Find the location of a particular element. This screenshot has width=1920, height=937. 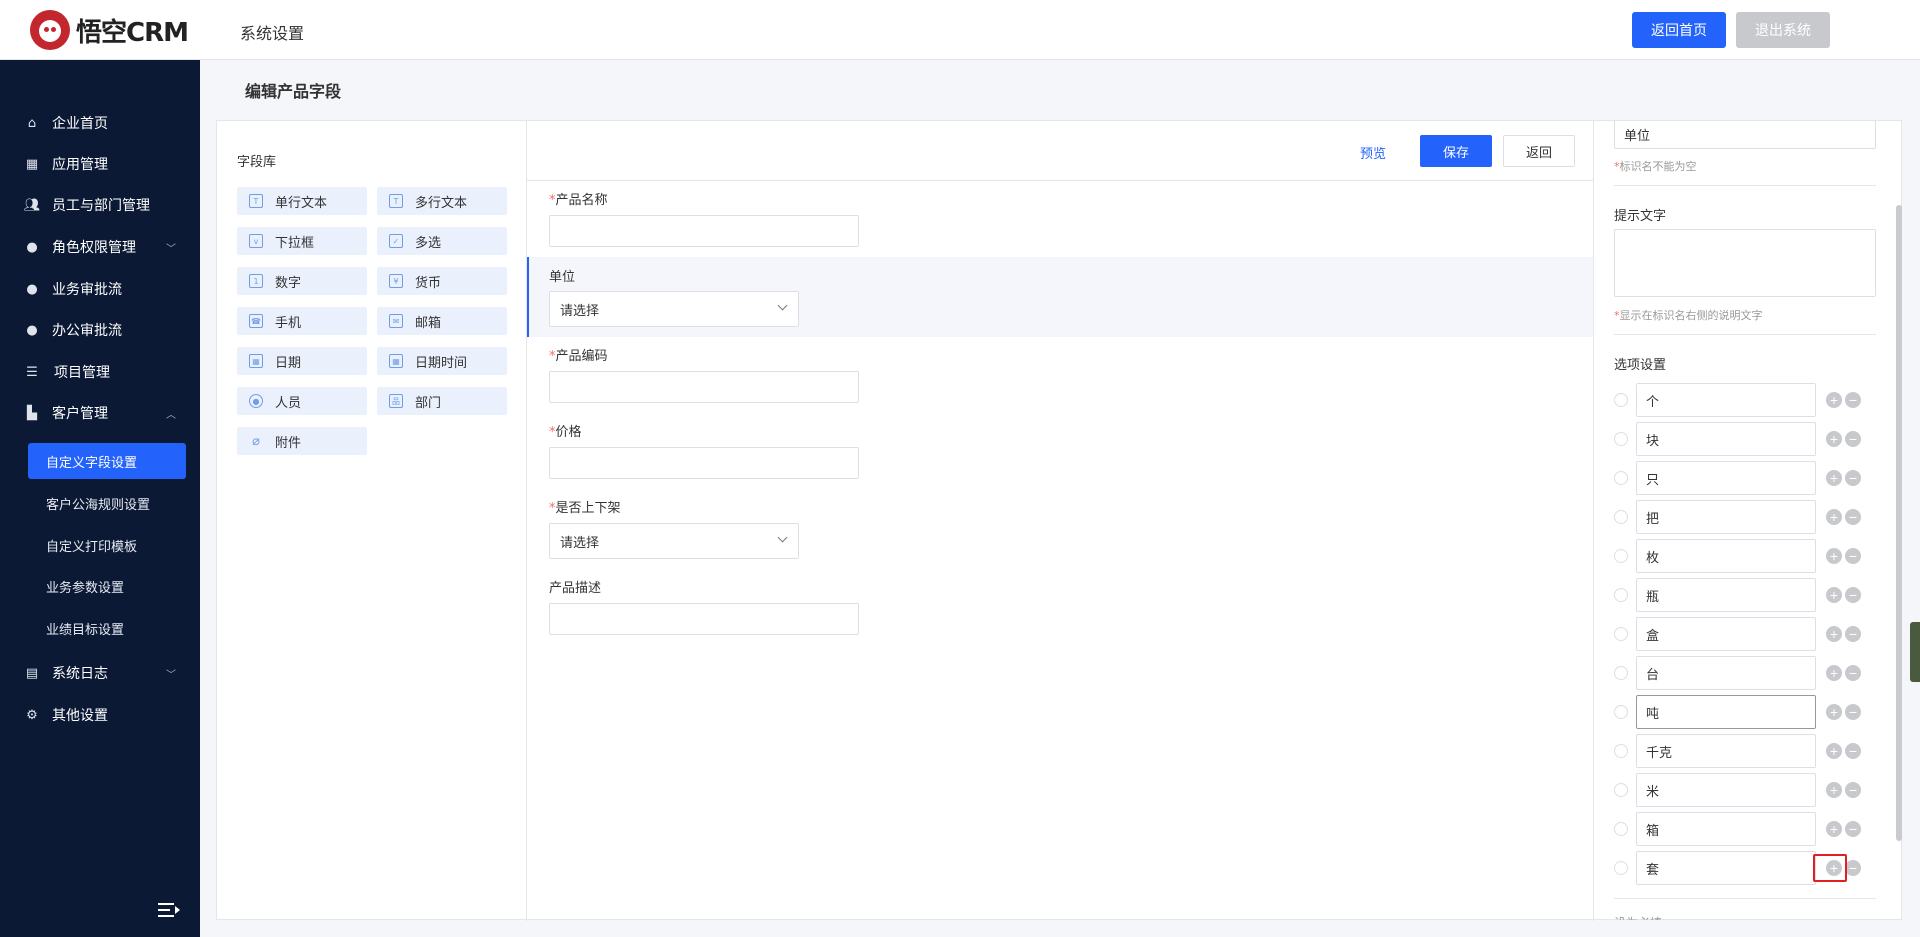

option-input: 块 is located at coordinates (1726, 439).